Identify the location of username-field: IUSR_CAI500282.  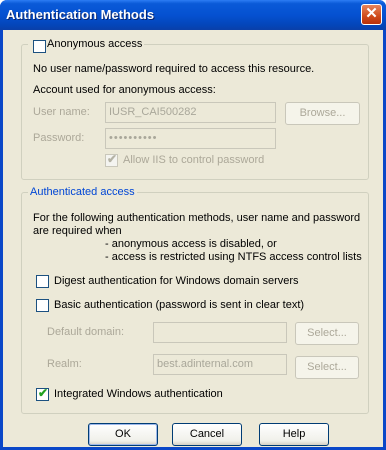
(190, 112).